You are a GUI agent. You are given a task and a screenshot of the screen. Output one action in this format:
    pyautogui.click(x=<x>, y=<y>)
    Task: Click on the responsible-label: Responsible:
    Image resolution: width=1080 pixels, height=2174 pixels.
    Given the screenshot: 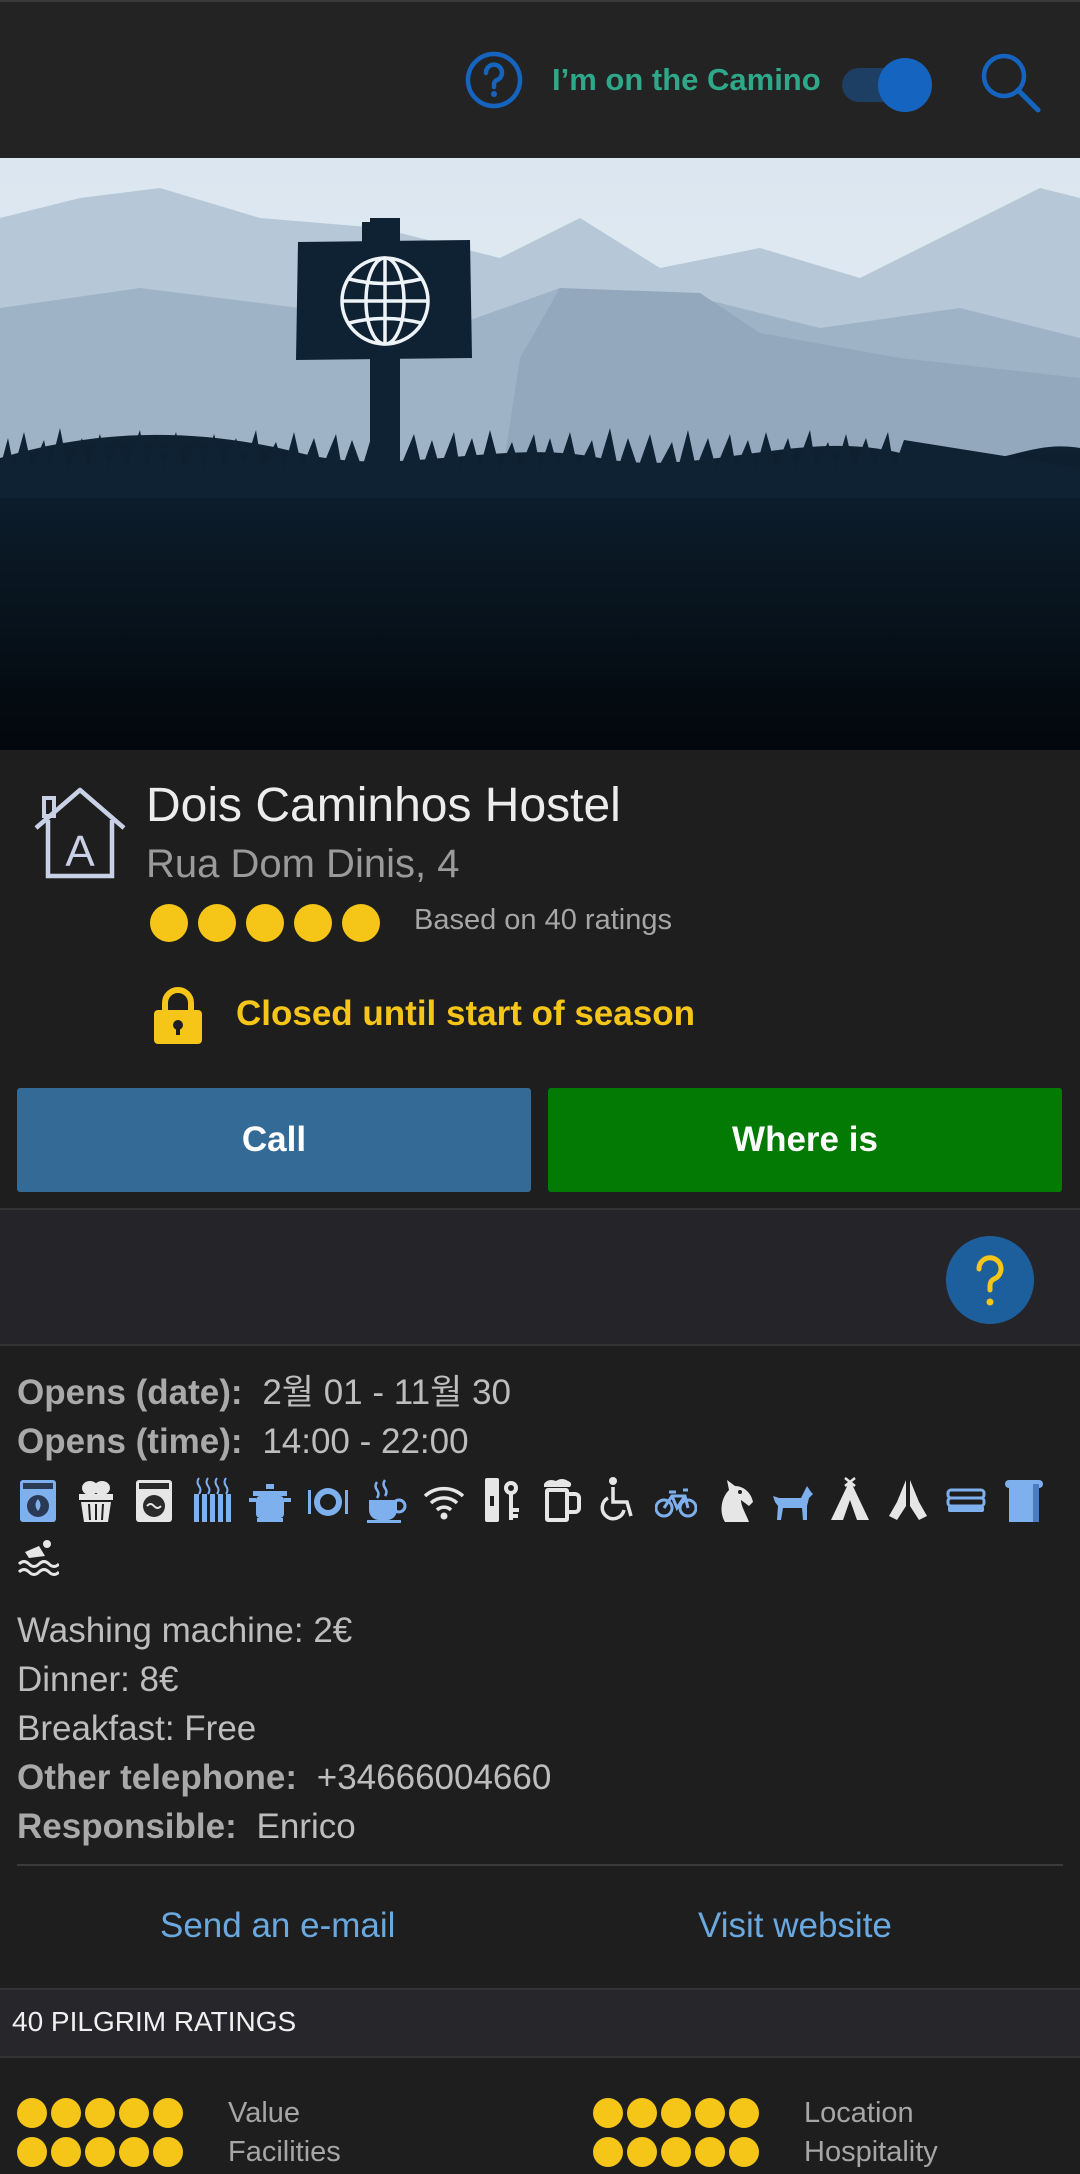 What is the action you would take?
    pyautogui.click(x=127, y=1826)
    